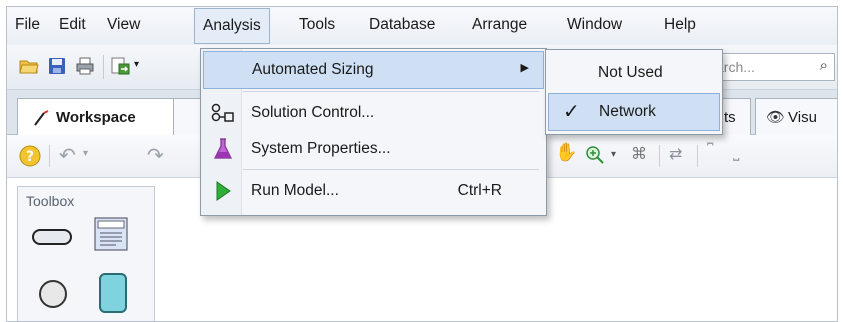  What do you see at coordinates (639, 154) in the screenshot?
I see `find-binoculars-icon: ⌘` at bounding box center [639, 154].